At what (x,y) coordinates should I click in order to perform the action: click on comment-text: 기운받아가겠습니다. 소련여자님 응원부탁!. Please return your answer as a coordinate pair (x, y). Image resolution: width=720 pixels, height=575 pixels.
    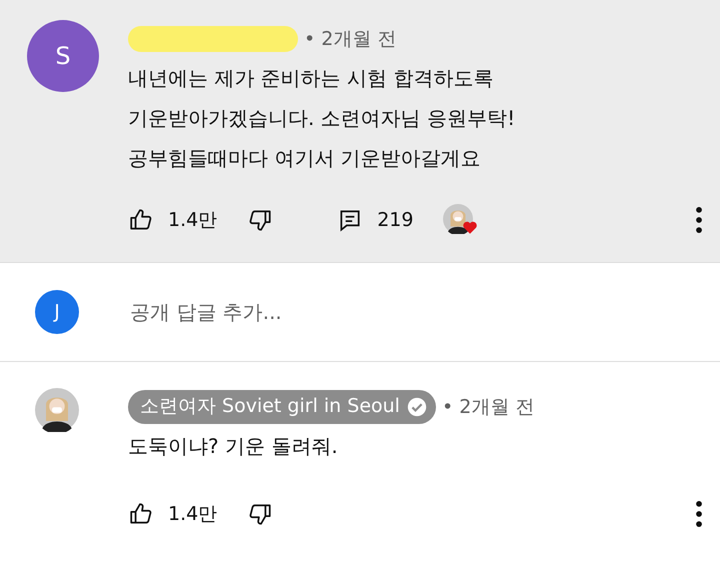
    Looking at the image, I should click on (322, 118).